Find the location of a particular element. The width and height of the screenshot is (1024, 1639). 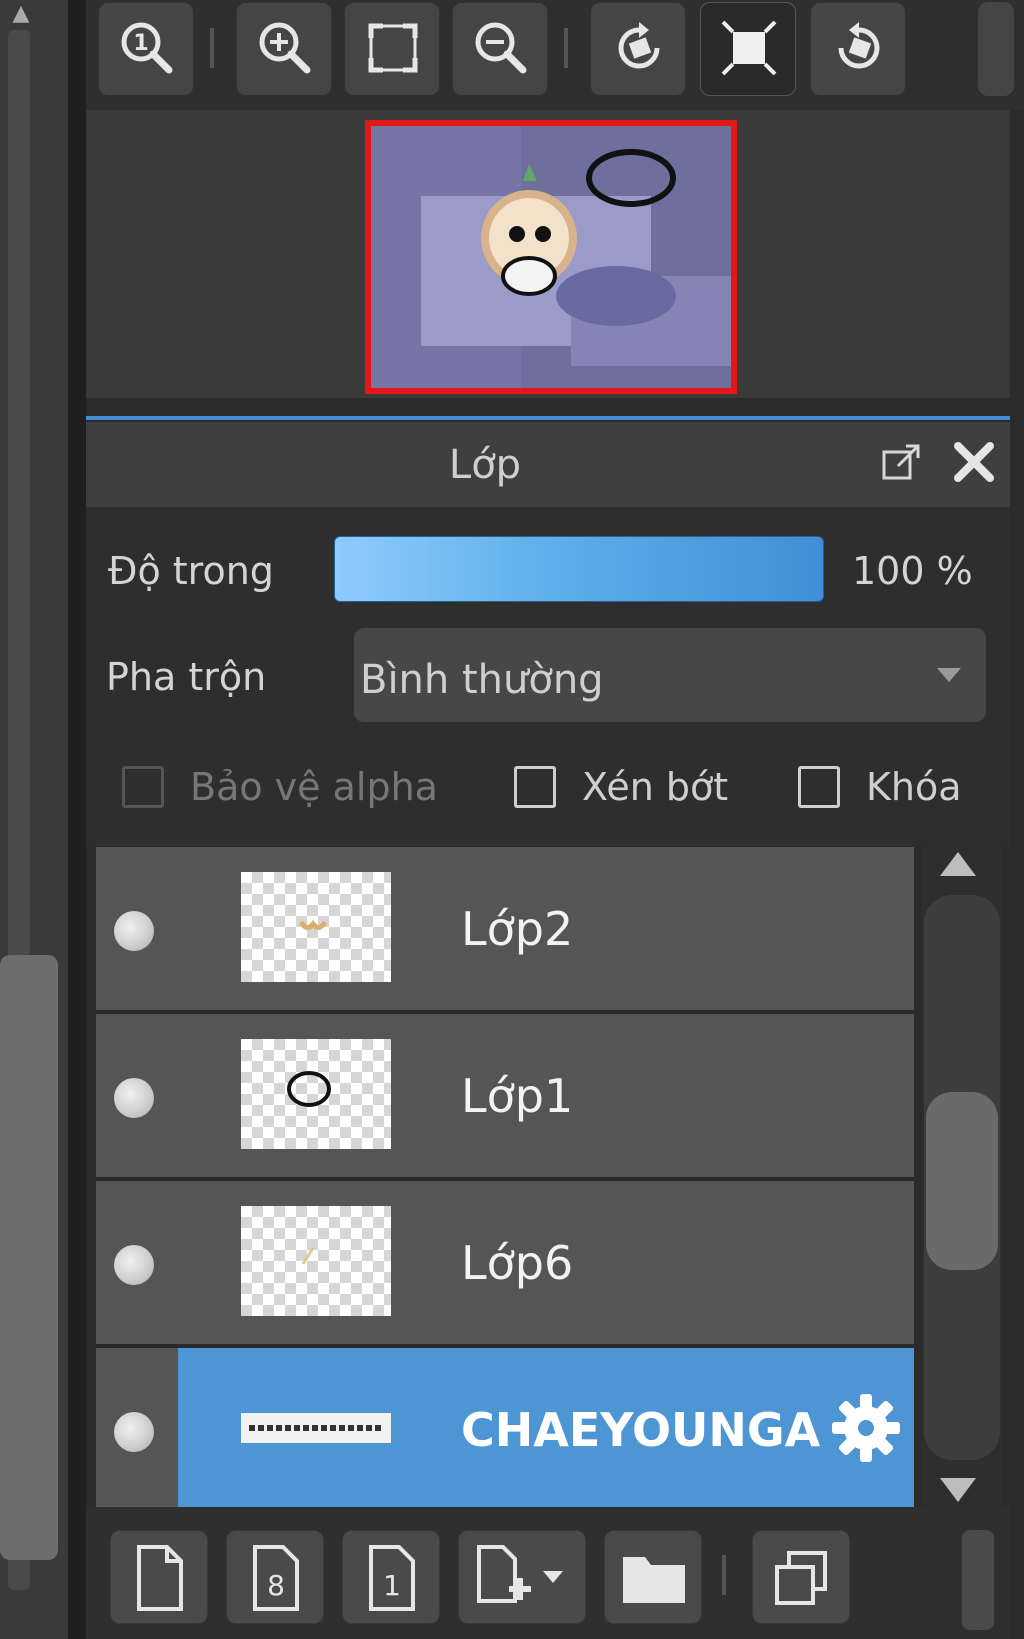

protect-alpha-label: Bảo vệ alpha is located at coordinates (314, 787).